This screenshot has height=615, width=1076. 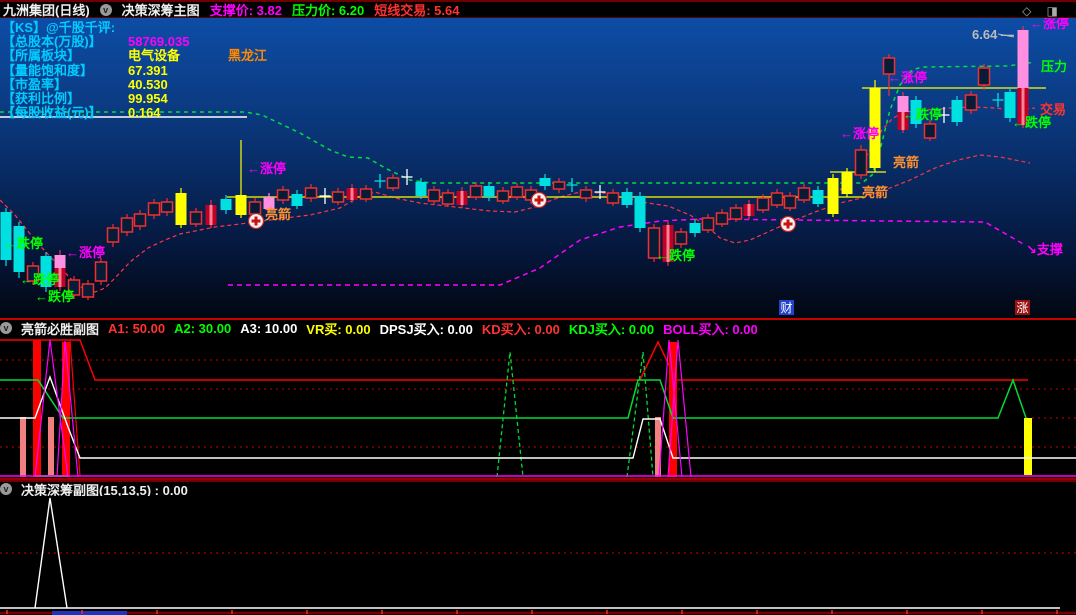 I want to click on indicator-header-item: KD买入: 0.00, so click(x=520, y=329).